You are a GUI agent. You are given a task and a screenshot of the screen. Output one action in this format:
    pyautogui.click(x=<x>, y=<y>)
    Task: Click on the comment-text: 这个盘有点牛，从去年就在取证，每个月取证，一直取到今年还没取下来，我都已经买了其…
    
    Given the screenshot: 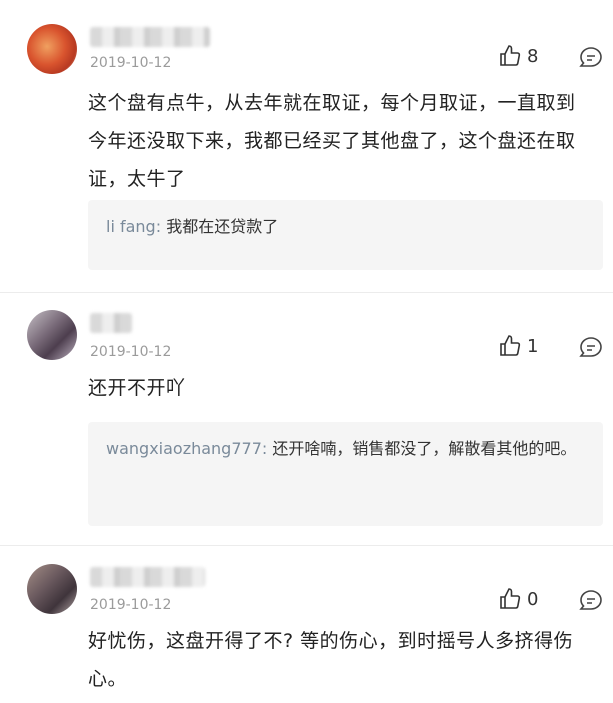 What is the action you would take?
    pyautogui.click(x=332, y=141)
    